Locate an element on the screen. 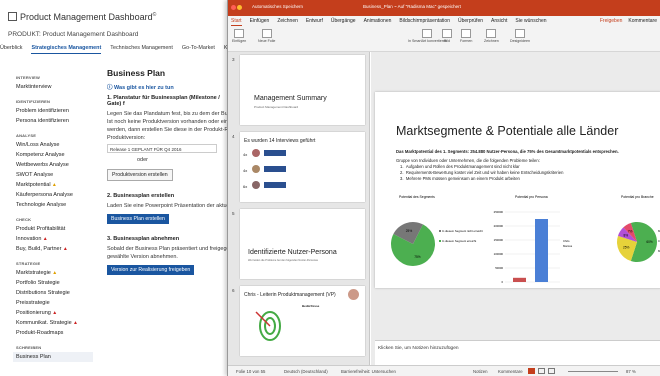  logo-icon is located at coordinates (12, 16).